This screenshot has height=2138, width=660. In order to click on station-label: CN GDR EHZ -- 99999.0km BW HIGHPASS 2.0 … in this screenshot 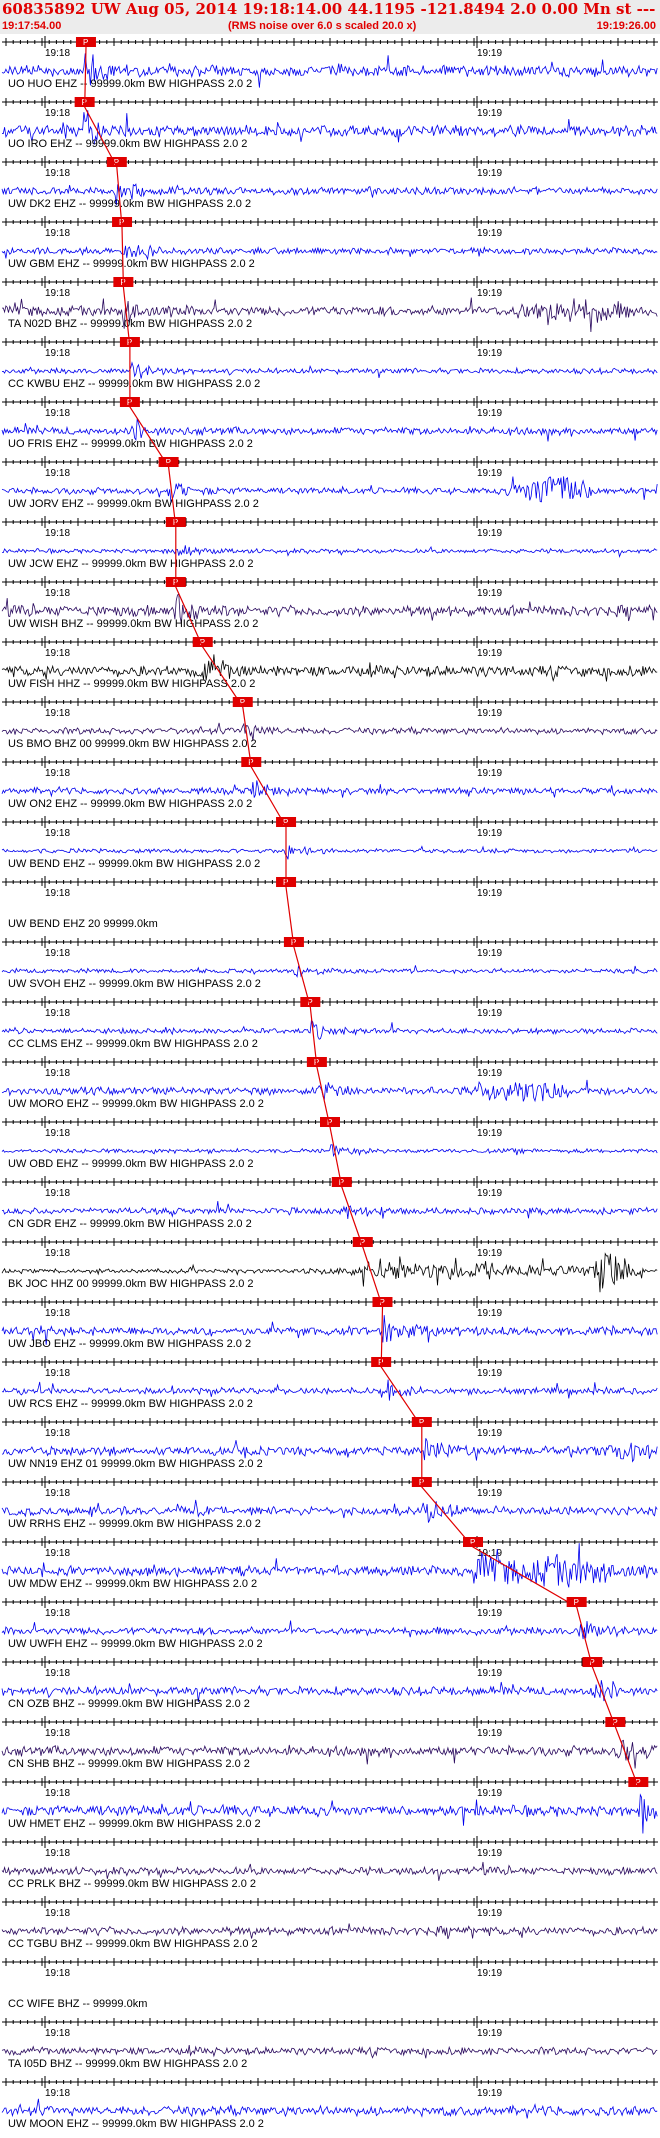, I will do `click(130, 1224)`.